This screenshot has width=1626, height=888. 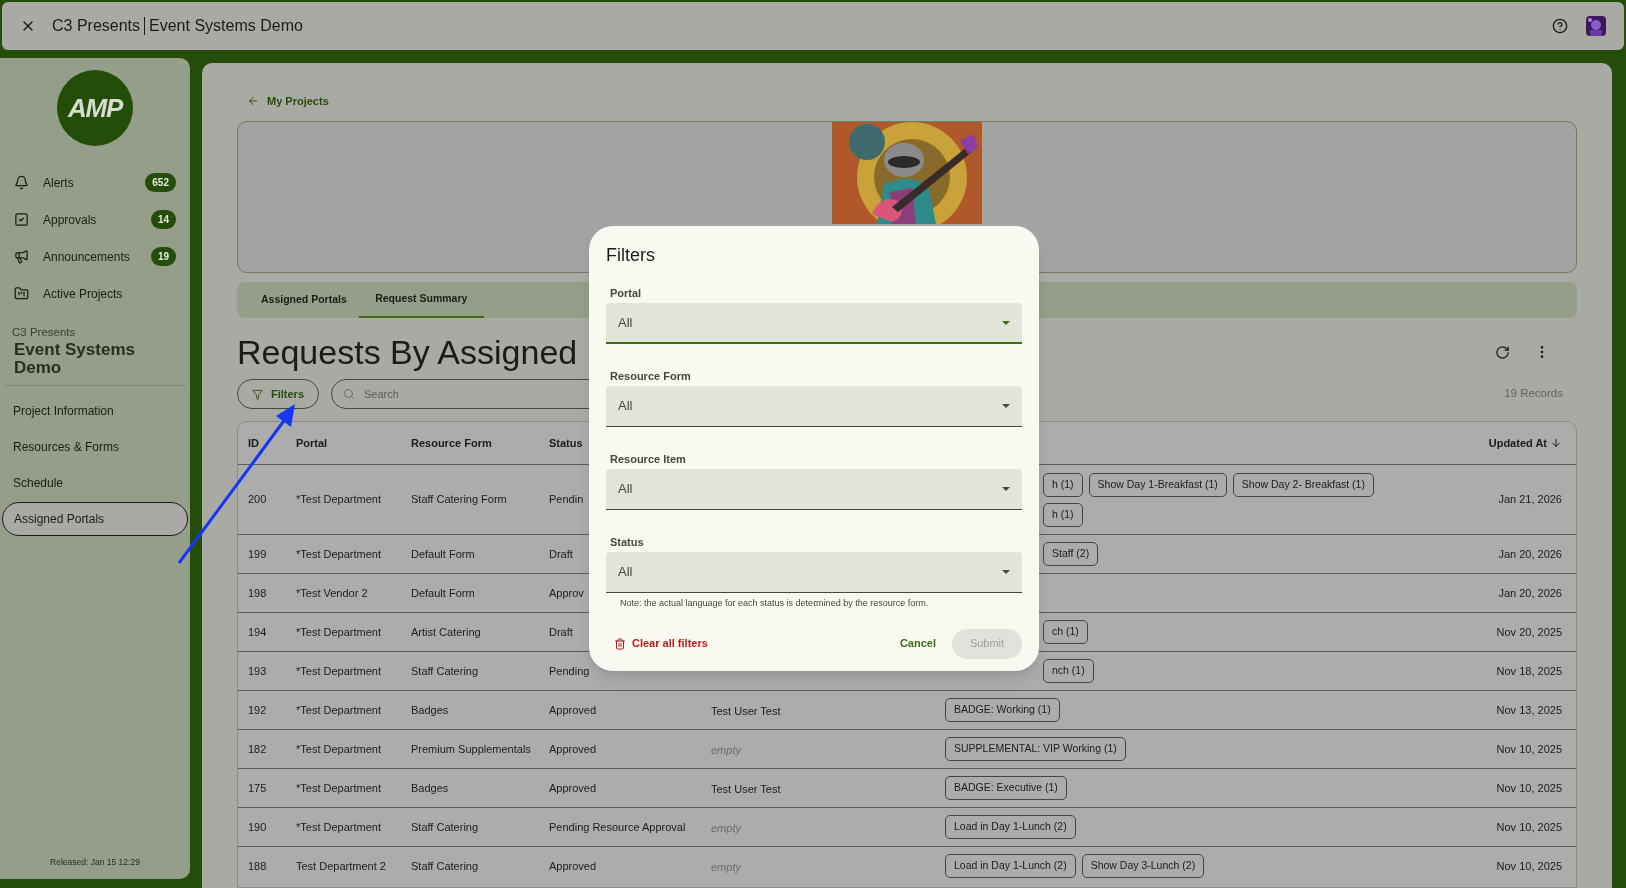 What do you see at coordinates (258, 866) in the screenshot?
I see `table-cell-text: 188` at bounding box center [258, 866].